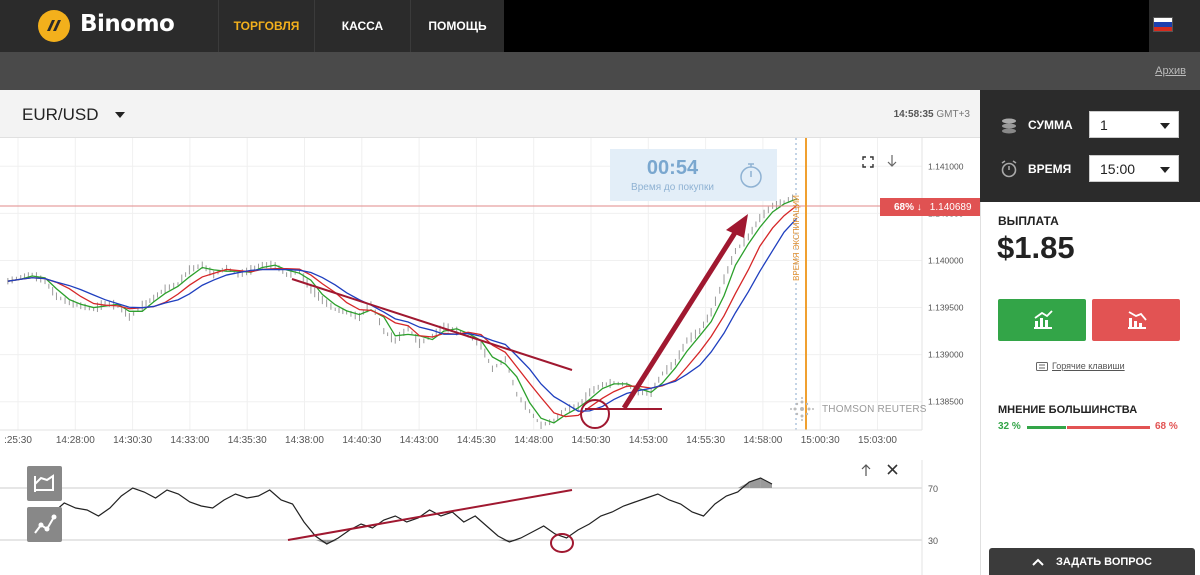  Describe the element at coordinates (1042, 366) in the screenshot. I see `keyboard-icon` at that location.